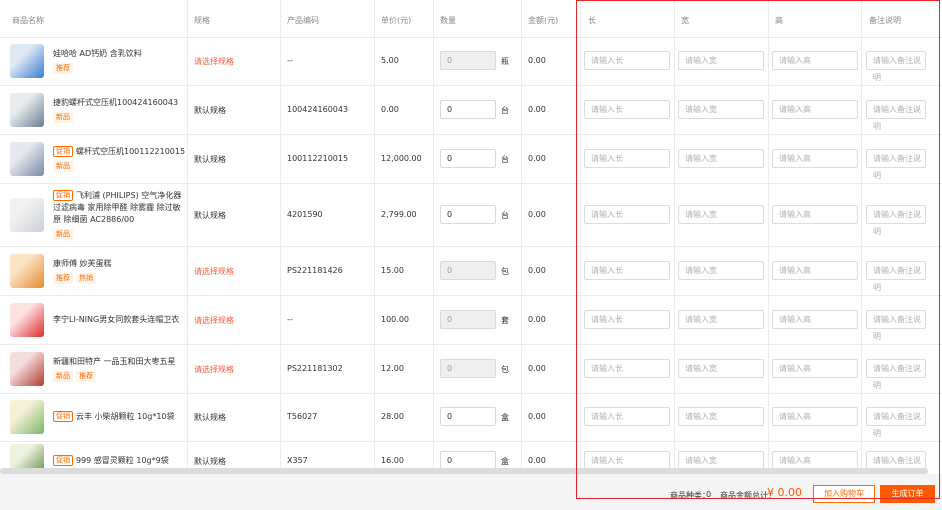 The height and width of the screenshot is (510, 942). I want to click on product-name-block: 促销 999 感冒灵颗粒 10g*9袋, so click(120, 461).